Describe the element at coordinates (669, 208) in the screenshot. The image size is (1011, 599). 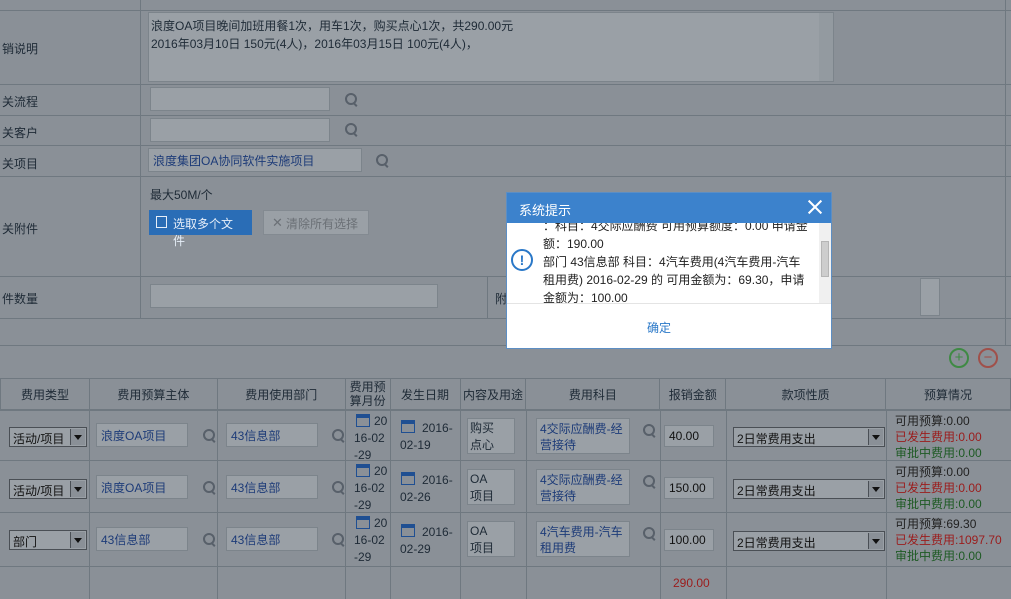
I see `dialog-title-bar: 系统提示` at that location.